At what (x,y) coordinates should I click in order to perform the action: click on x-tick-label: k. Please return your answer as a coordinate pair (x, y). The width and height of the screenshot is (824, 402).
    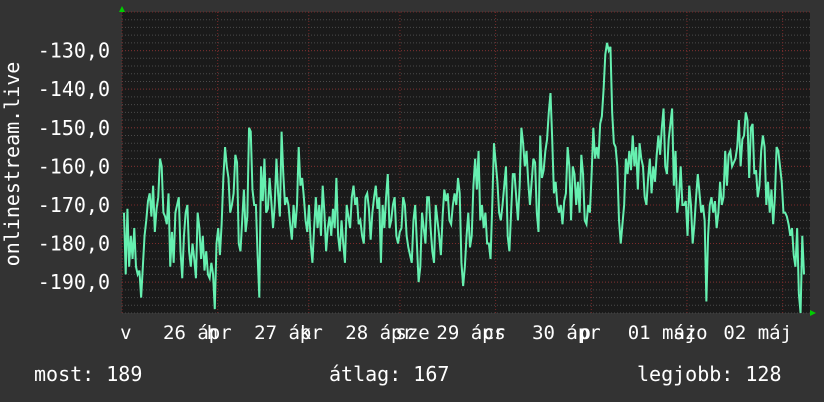
    Looking at the image, I should click on (306, 333).